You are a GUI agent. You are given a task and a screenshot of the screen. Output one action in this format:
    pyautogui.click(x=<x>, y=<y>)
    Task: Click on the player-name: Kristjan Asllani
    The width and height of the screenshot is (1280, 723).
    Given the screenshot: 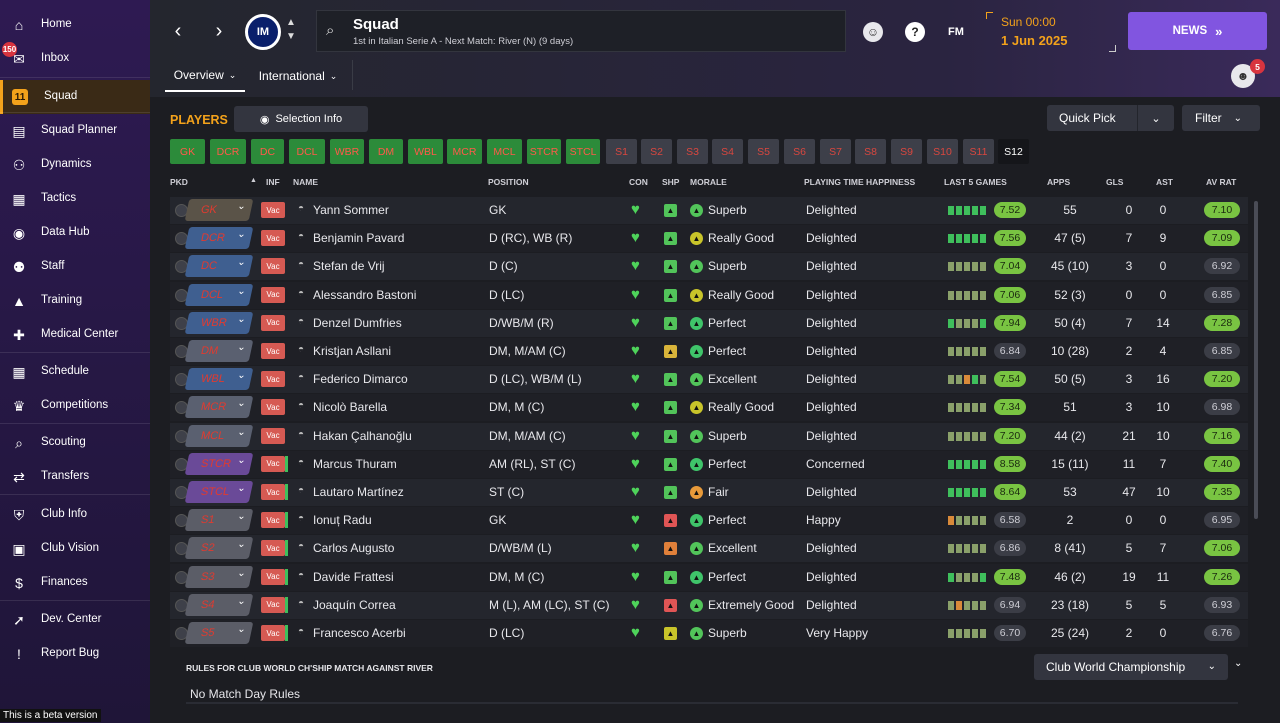 What is the action you would take?
    pyautogui.click(x=352, y=351)
    